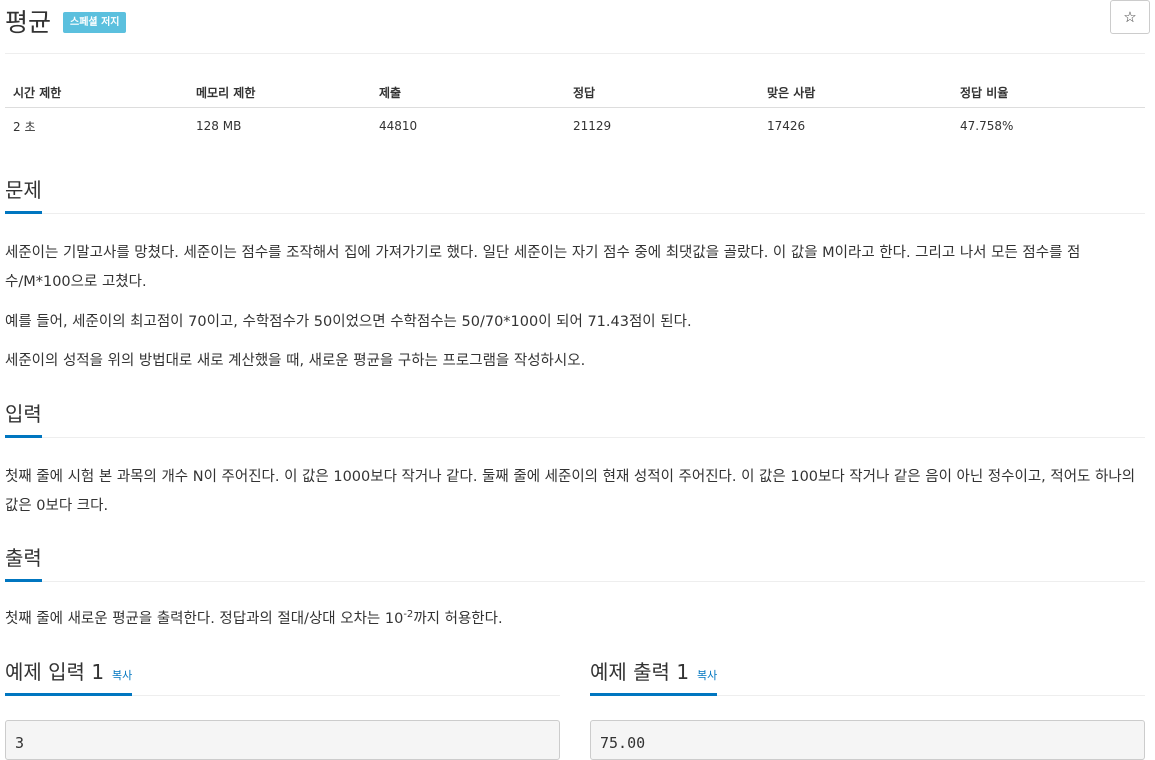 Image resolution: width=1155 pixels, height=760 pixels. I want to click on output-section-heading: 출력, so click(575, 562).